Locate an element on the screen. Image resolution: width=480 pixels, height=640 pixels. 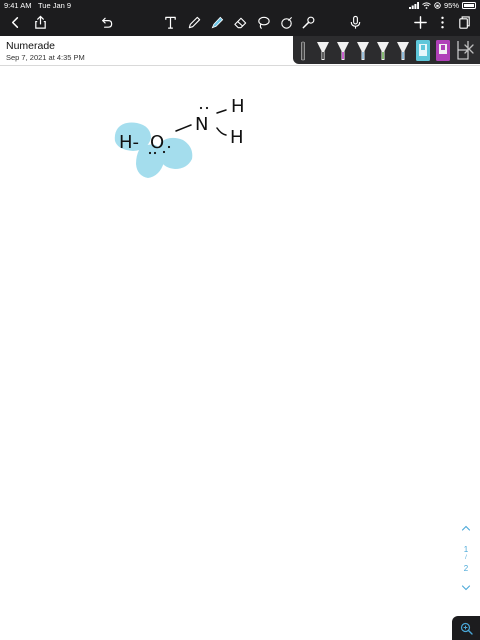
lasso-tool-button is located at coordinates (263, 22).